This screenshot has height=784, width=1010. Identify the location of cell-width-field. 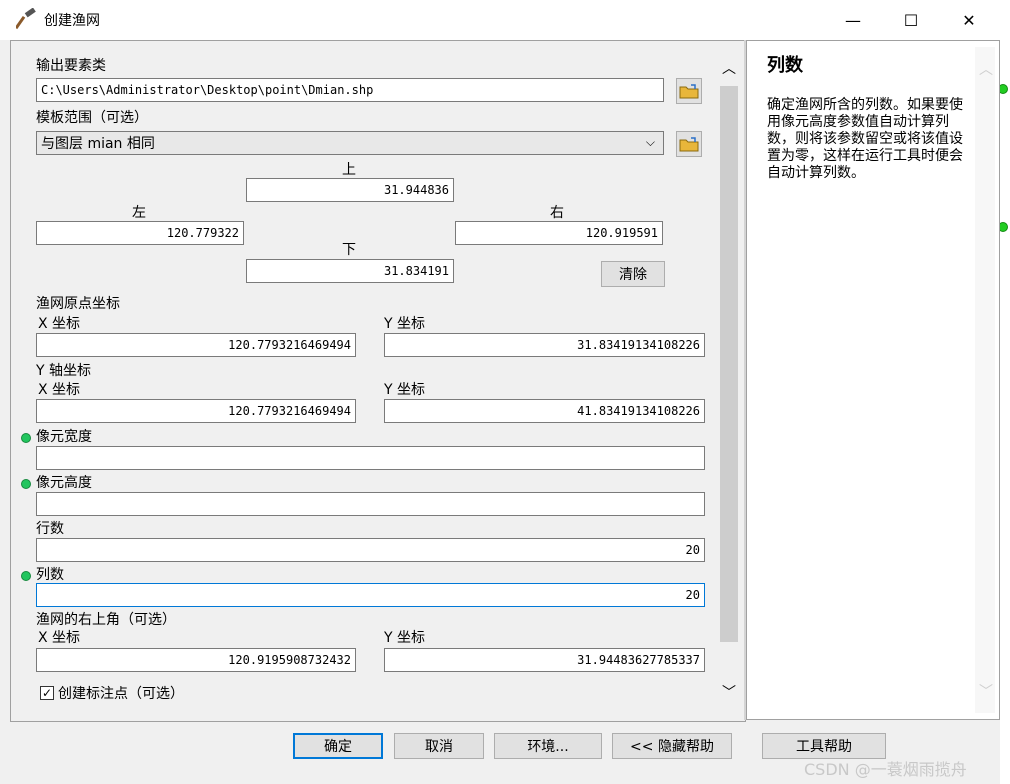
(370, 458).